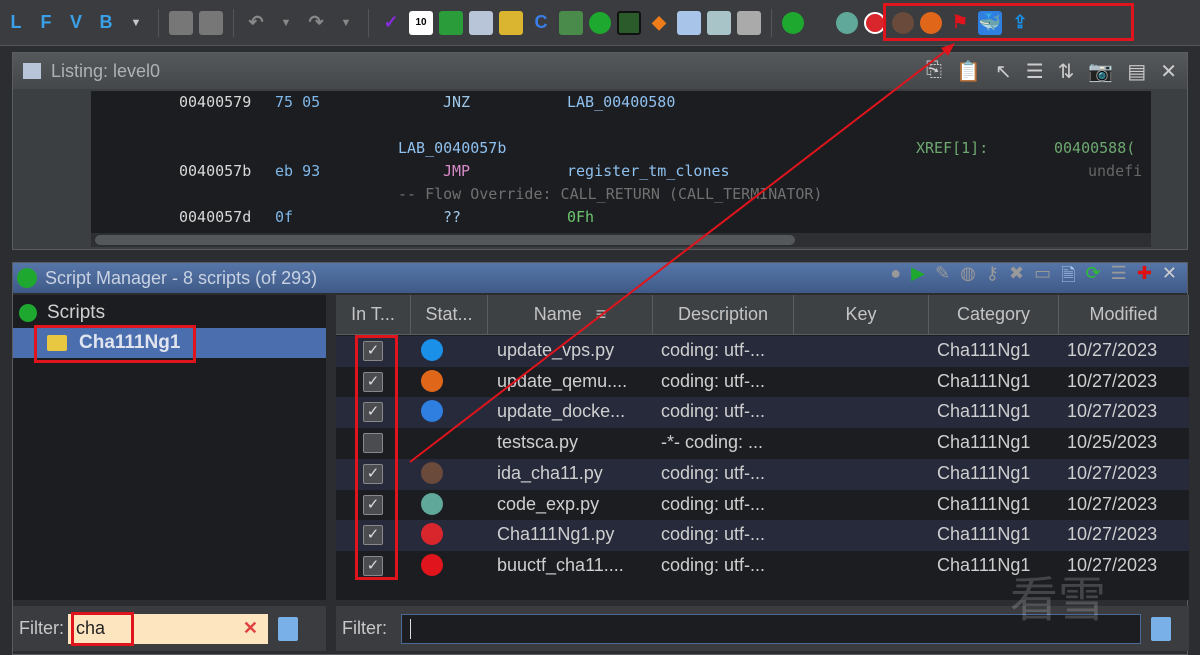  What do you see at coordinates (1124, 315) in the screenshot?
I see `column-modified: Modified` at bounding box center [1124, 315].